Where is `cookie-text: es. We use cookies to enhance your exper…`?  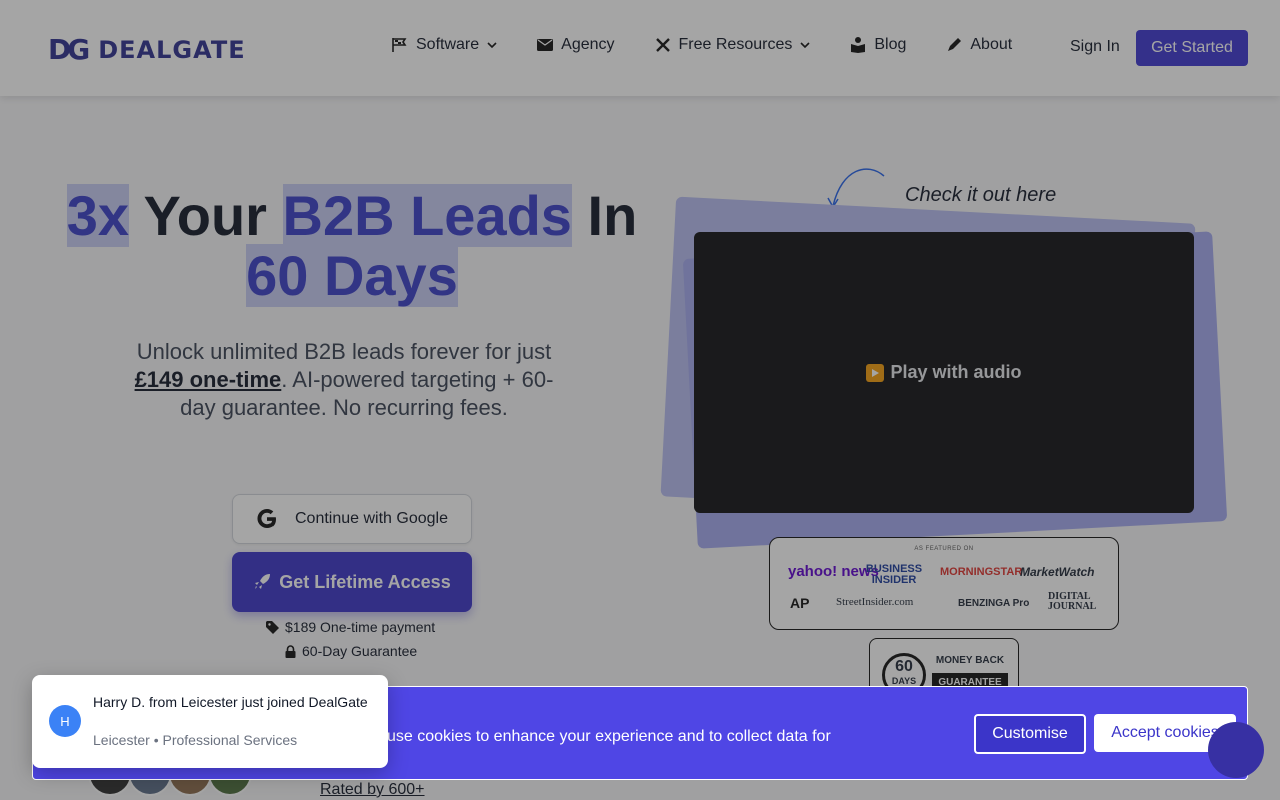 cookie-text: es. We use cookies to enhance your exper… is located at coordinates (582, 736).